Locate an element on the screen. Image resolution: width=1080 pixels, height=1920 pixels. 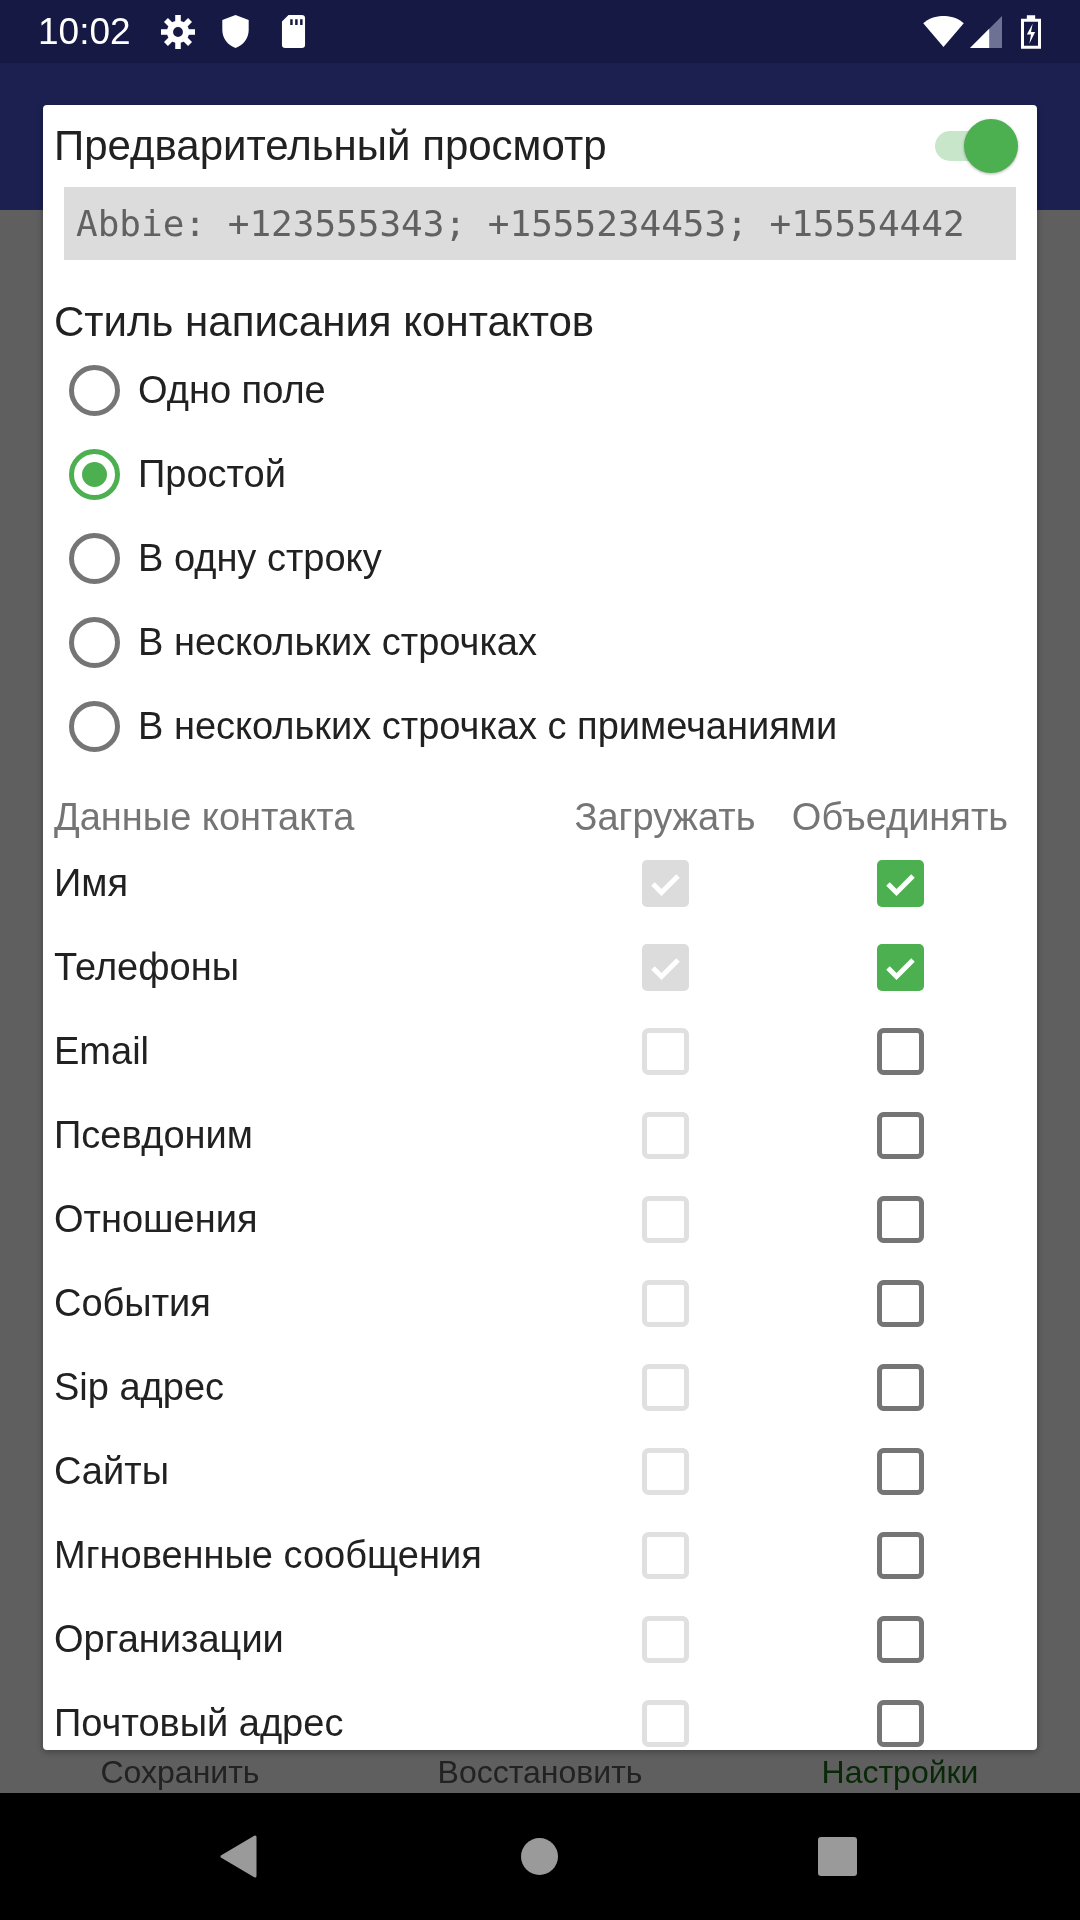
shield-icon is located at coordinates (235, 31).